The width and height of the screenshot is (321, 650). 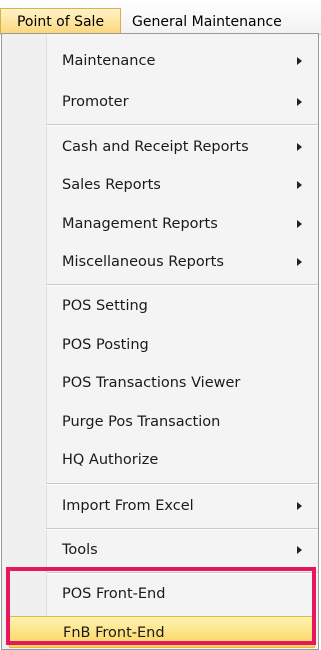 I want to click on menu-item-purge-pos-transaction: Purge Pos Transaction, so click(x=181, y=422).